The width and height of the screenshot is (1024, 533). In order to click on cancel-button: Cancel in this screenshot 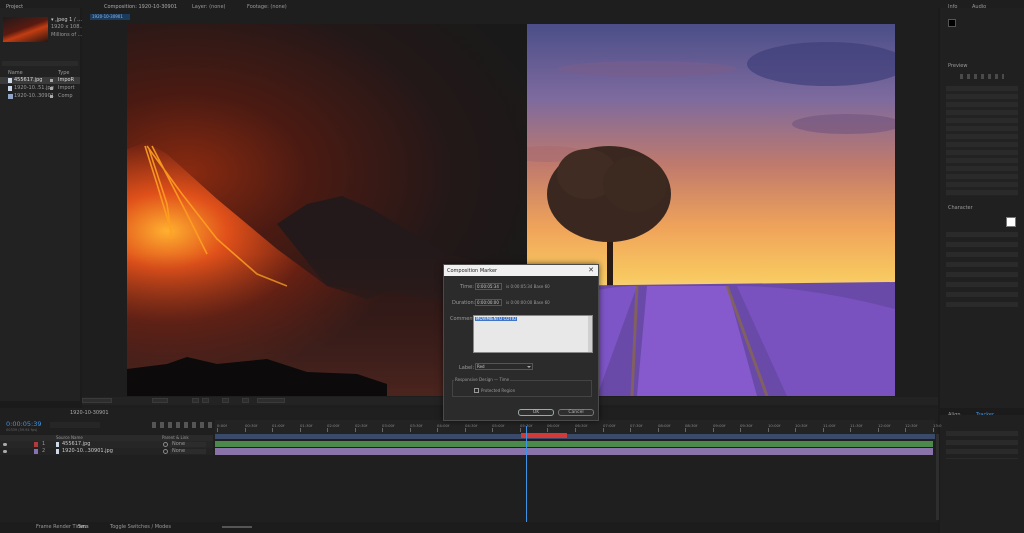, I will do `click(576, 412)`.